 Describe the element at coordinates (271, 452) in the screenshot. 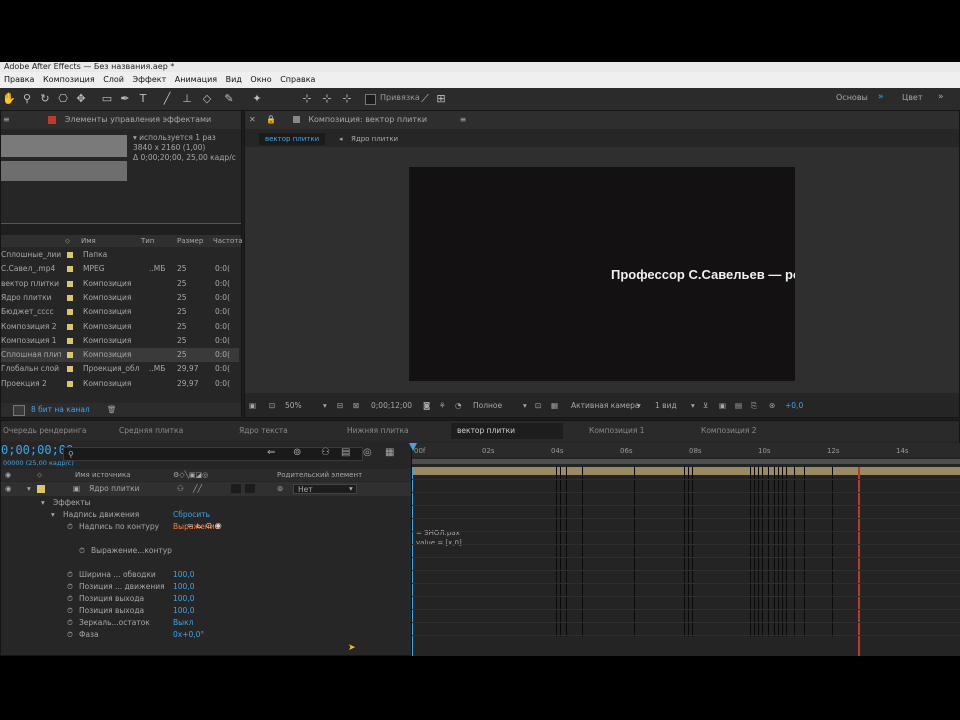

I see `comp-mini-flowchart-icon: ⇐` at that location.